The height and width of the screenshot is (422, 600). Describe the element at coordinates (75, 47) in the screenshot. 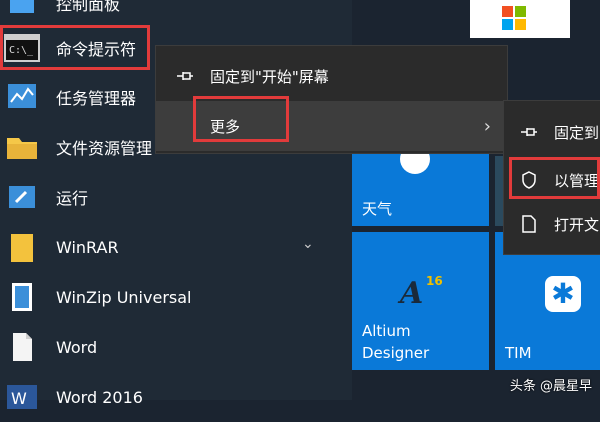

I see `highlight-command-prompt` at that location.